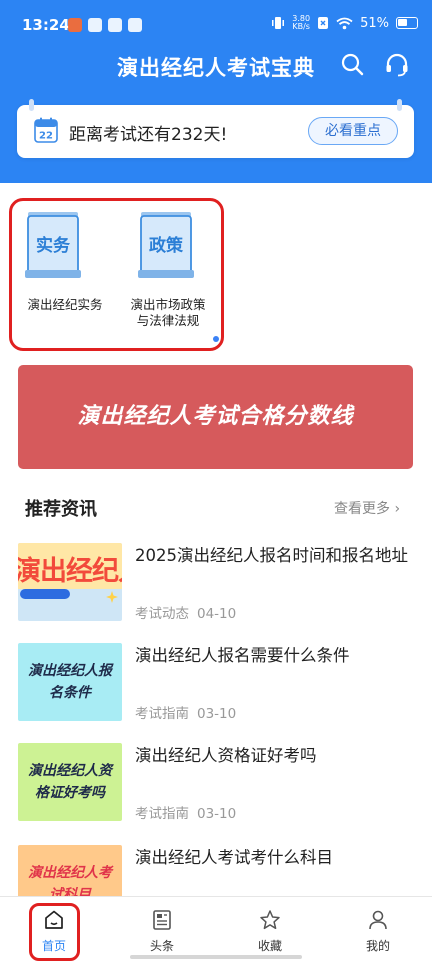 The height and width of the screenshot is (964, 432). What do you see at coordinates (377, 946) in the screenshot?
I see `tab-label: 我的` at bounding box center [377, 946].